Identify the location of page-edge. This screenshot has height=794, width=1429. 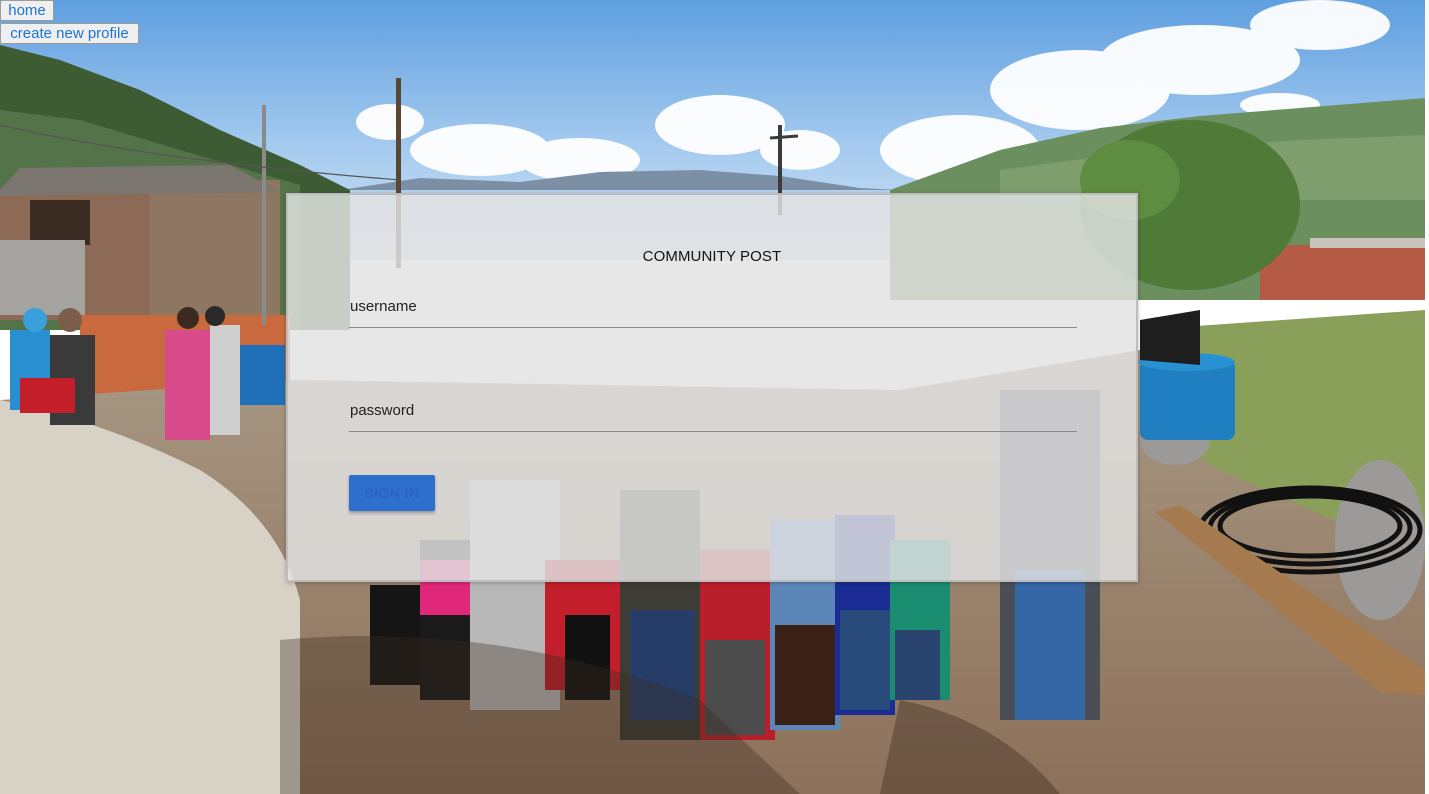
(1427, 397).